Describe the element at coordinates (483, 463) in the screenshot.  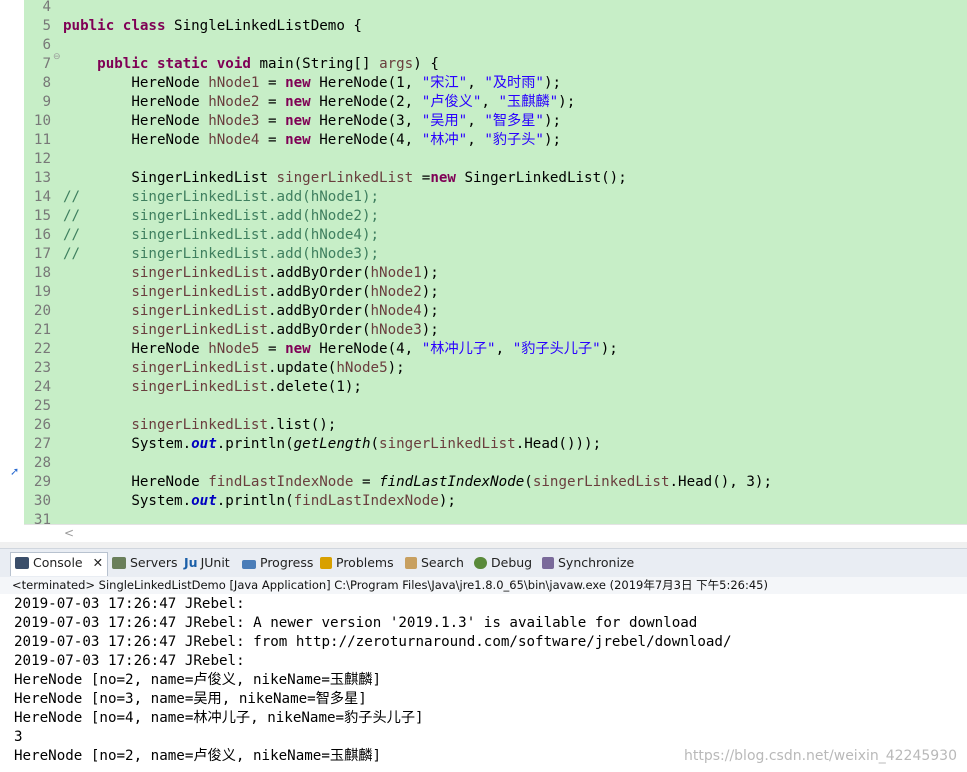
I see `code-line: 28` at that location.